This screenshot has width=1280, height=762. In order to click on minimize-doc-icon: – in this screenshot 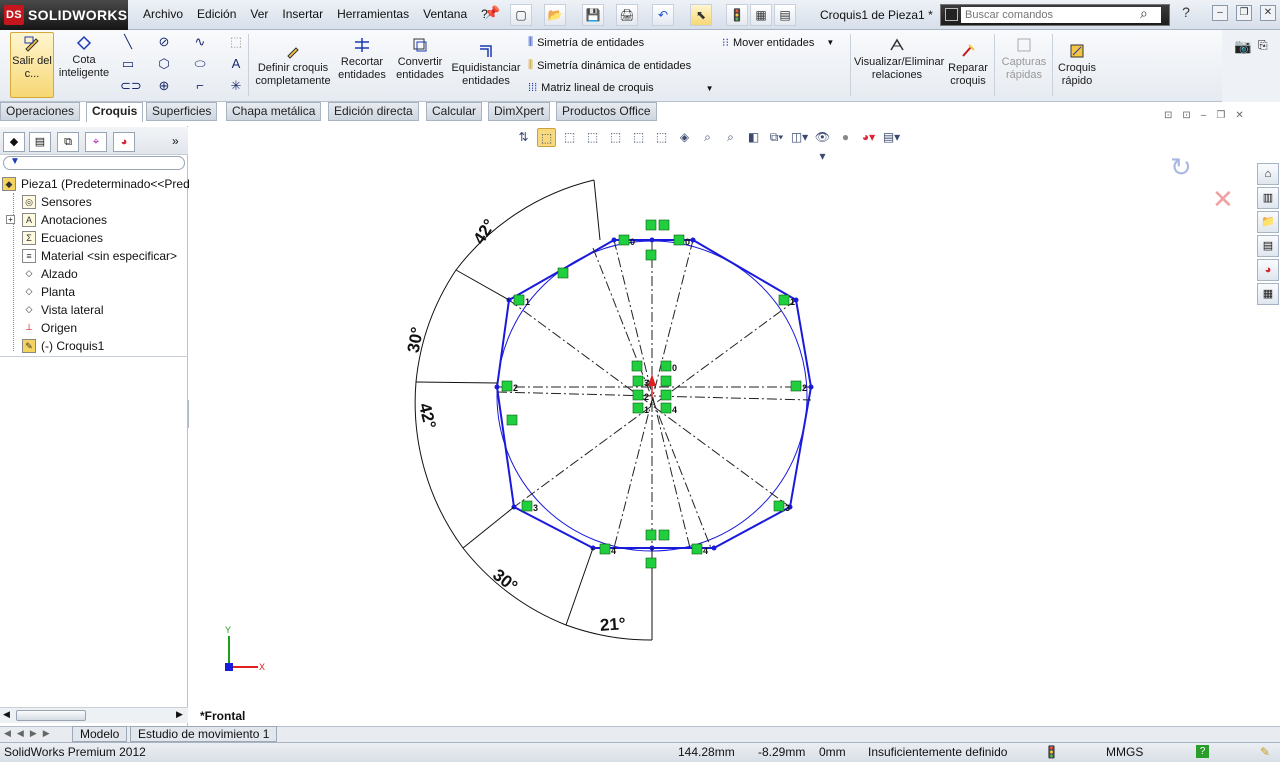, I will do `click(1204, 115)`.